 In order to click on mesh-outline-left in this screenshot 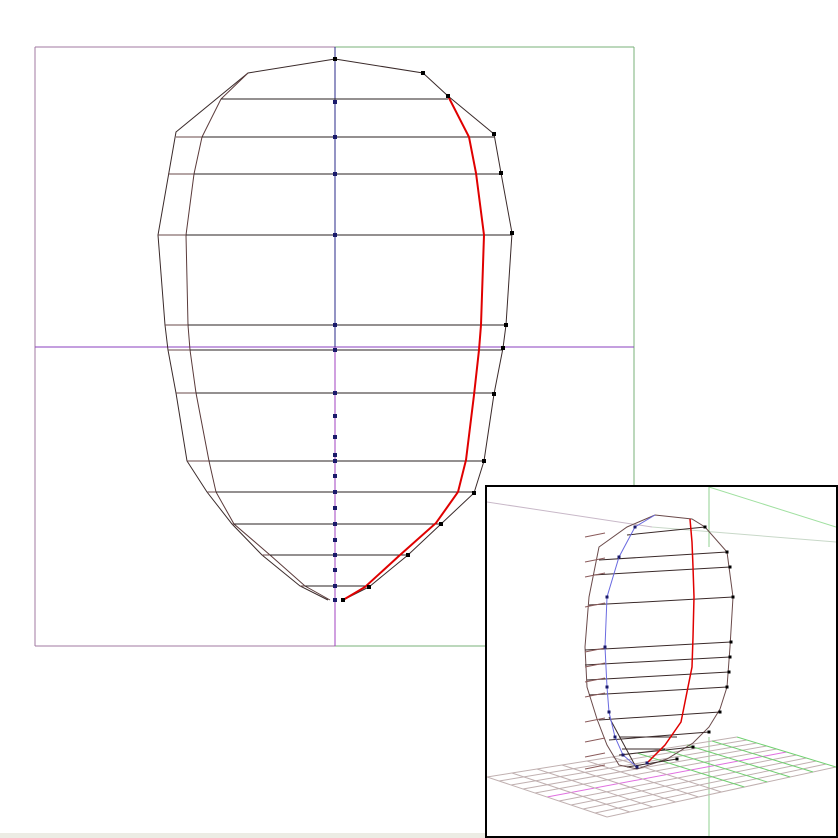, I will do `click(246, 329)`.